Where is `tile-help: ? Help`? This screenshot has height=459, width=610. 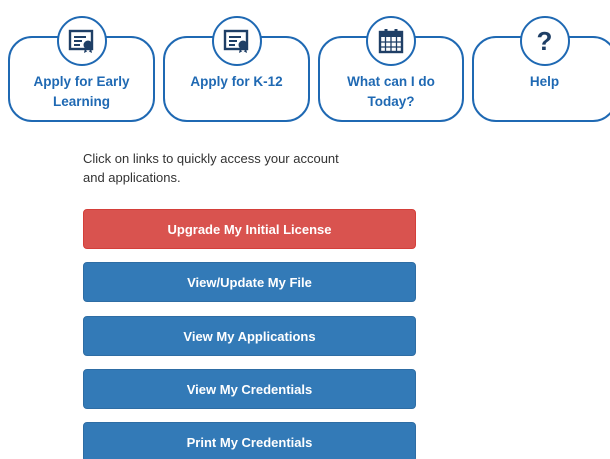 tile-help: ? Help is located at coordinates (541, 69).